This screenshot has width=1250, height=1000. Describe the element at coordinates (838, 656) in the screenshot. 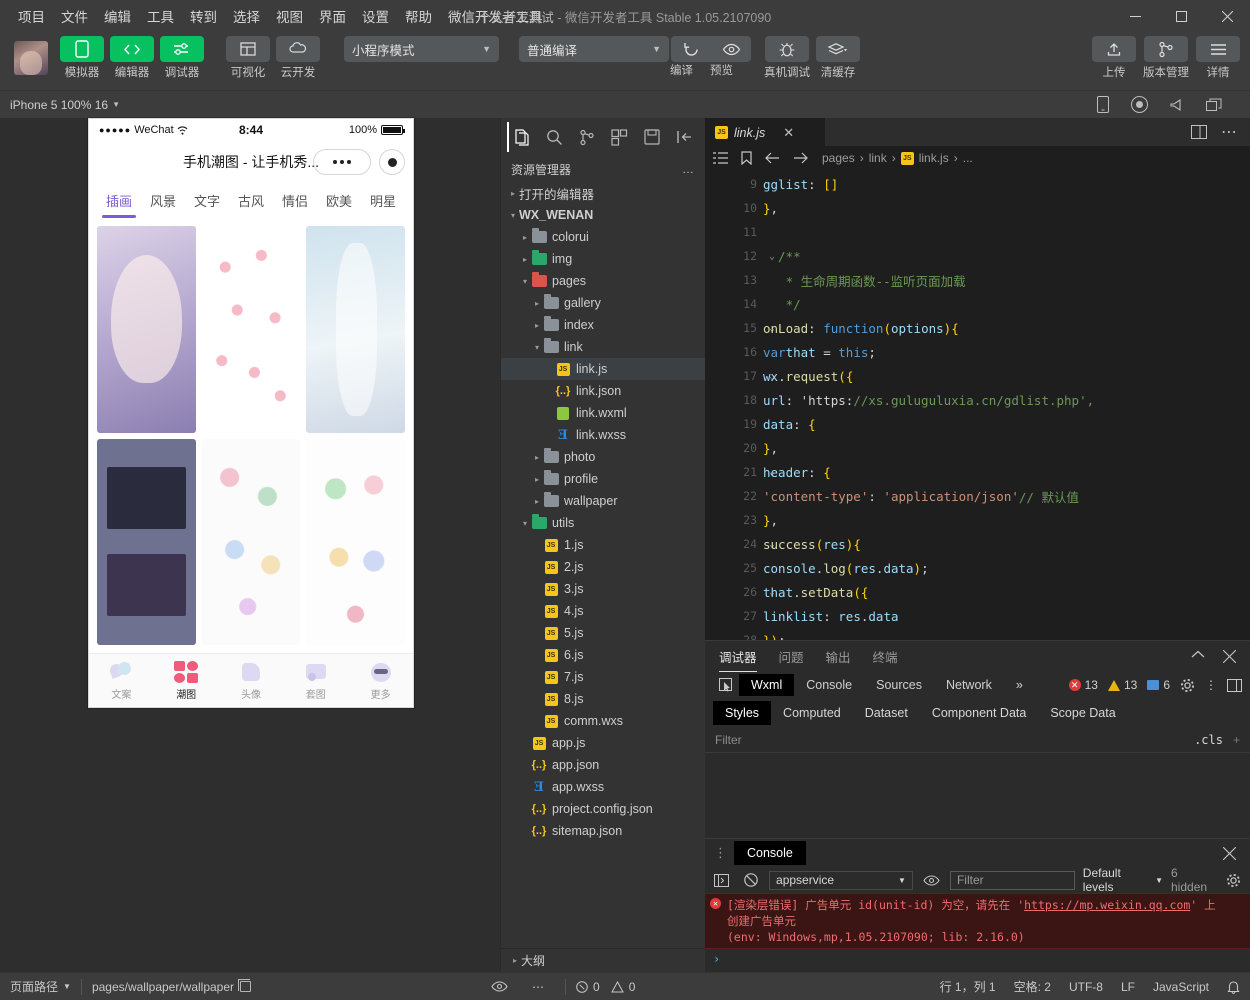

I see `panel-tab-2: 输出` at that location.